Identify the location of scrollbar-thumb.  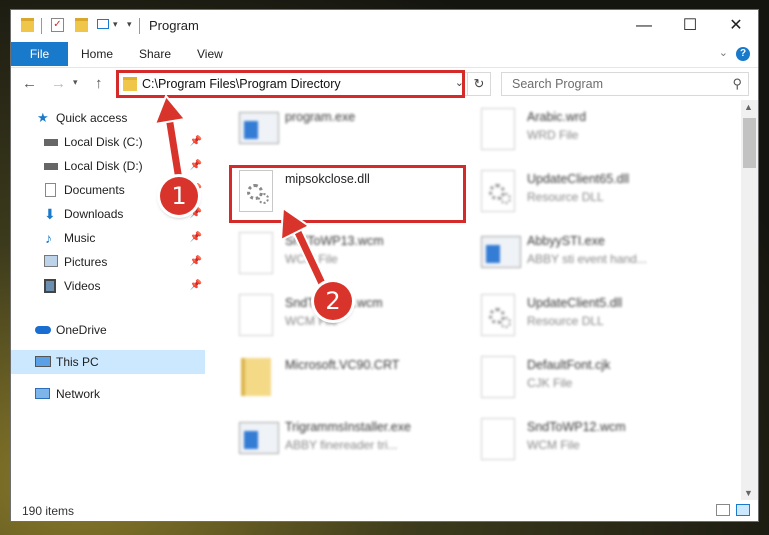
(749, 143).